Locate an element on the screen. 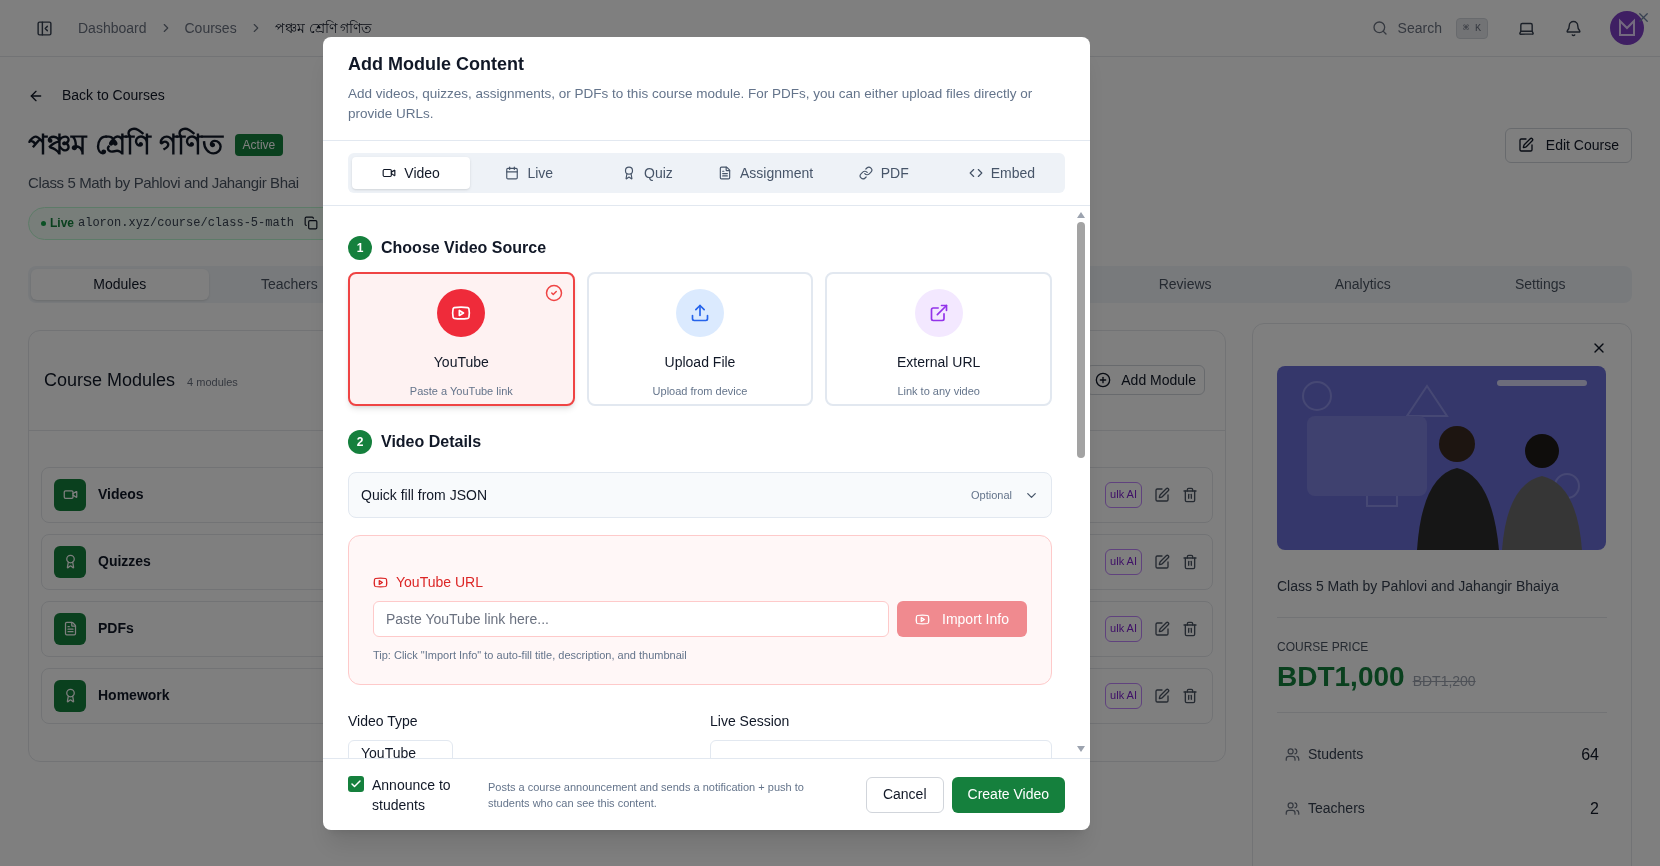 The image size is (1660, 866). field-label: Video Type is located at coordinates (383, 721).